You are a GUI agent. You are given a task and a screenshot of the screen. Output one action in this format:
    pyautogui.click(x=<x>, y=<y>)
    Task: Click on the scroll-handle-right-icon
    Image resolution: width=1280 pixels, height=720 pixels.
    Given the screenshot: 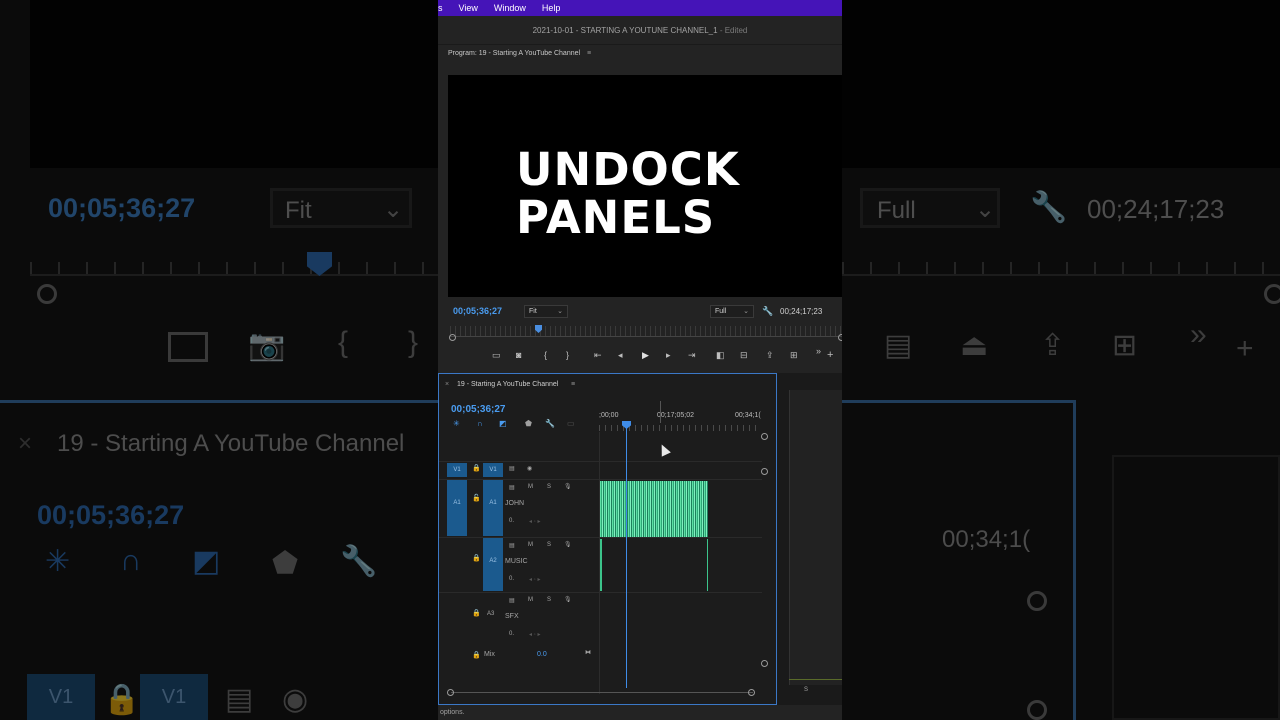 What is the action you would take?
    pyautogui.click(x=840, y=337)
    